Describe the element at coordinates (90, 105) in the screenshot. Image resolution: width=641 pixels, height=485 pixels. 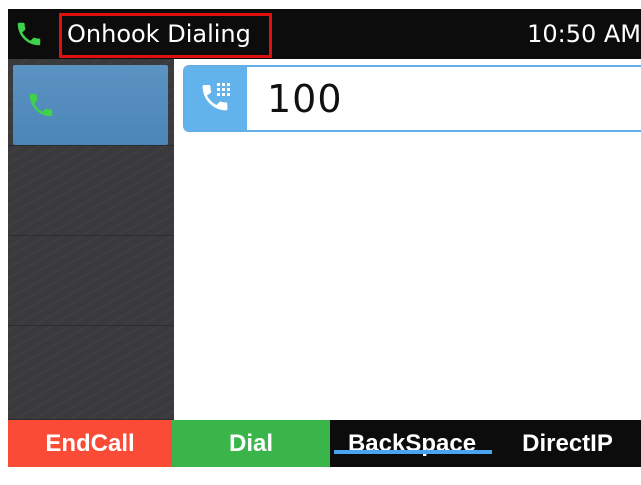
I see `line-key-1-active` at that location.